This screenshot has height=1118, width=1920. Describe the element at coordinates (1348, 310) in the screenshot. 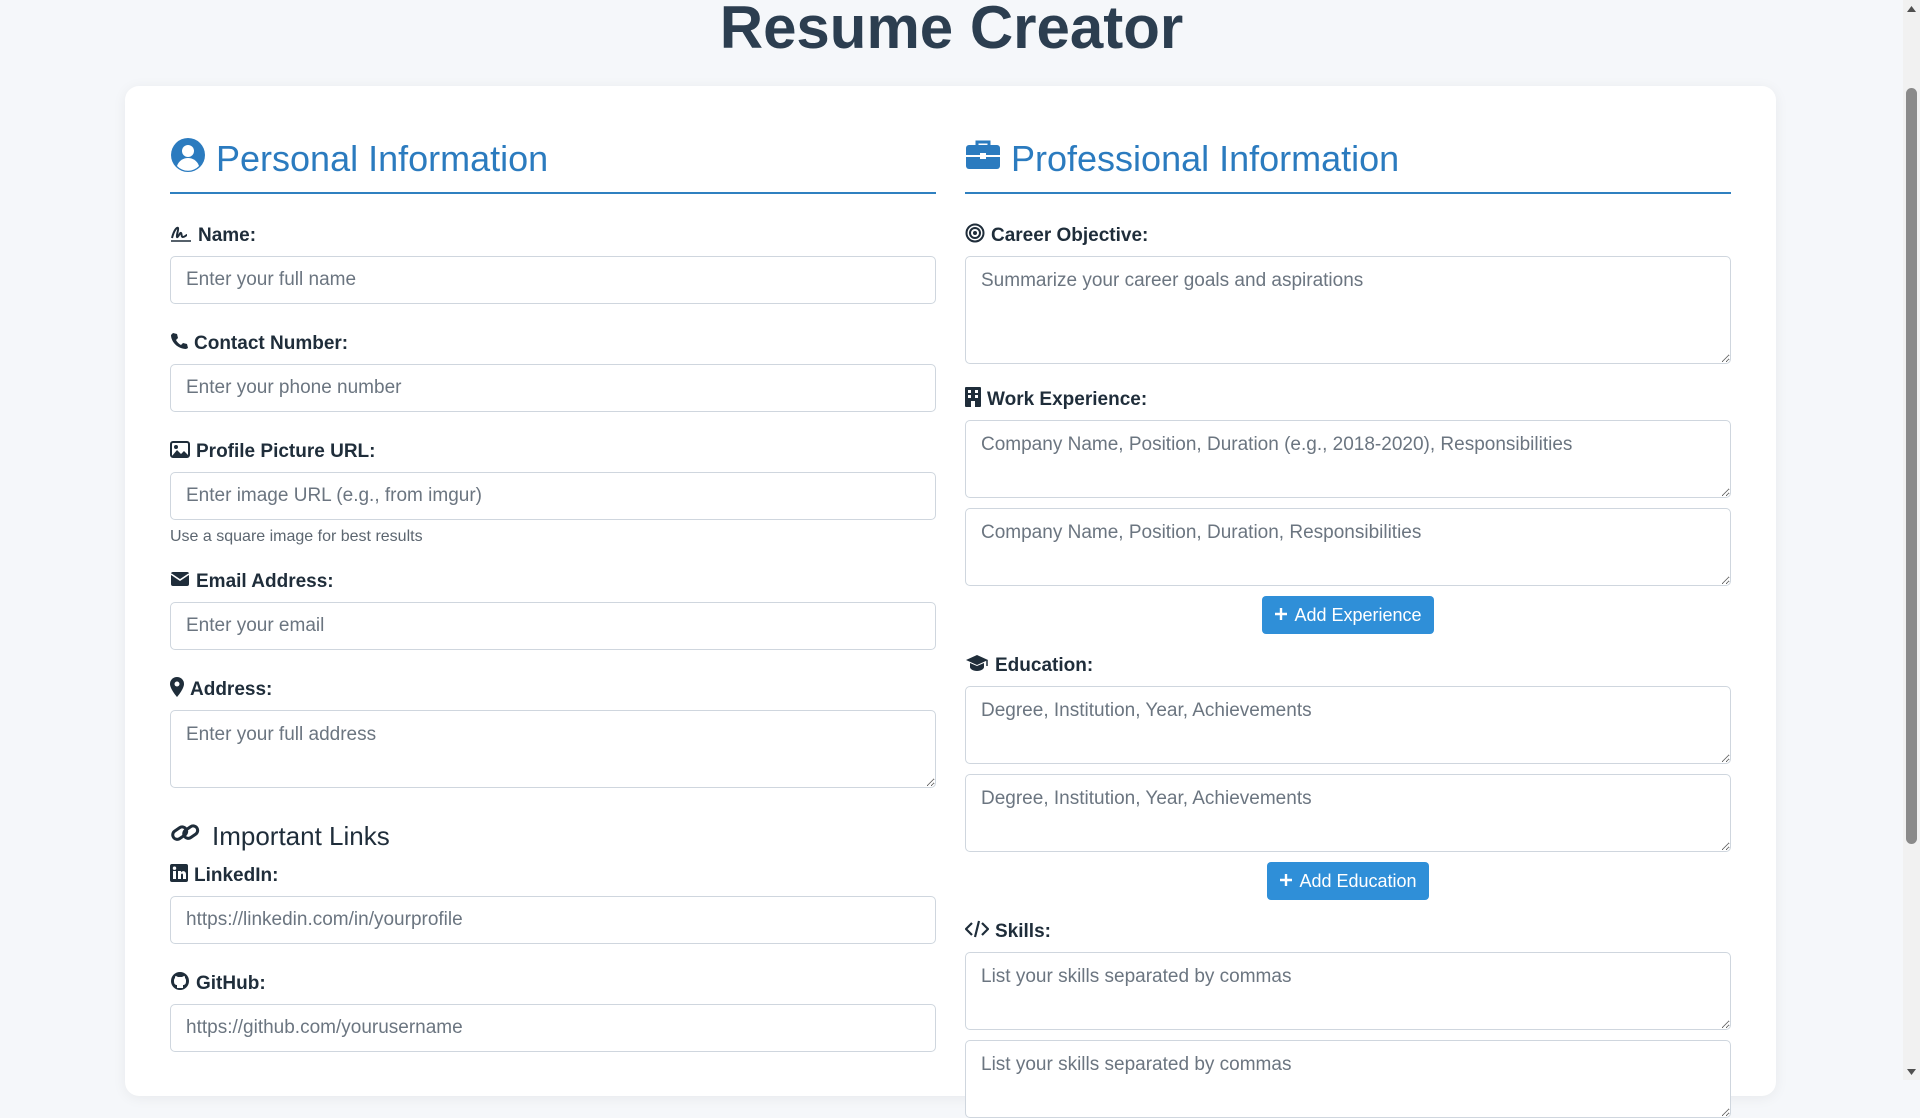

I see `career-objective-textarea` at that location.